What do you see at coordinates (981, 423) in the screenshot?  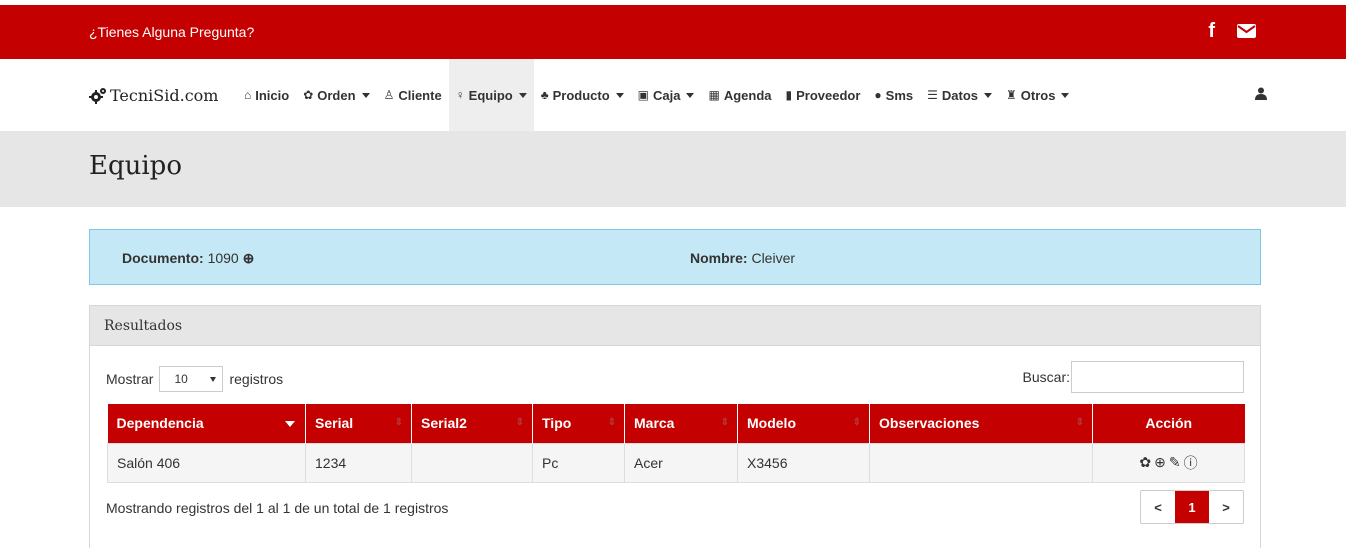 I see `col-header-observaciones: Observaciones ⇕` at bounding box center [981, 423].